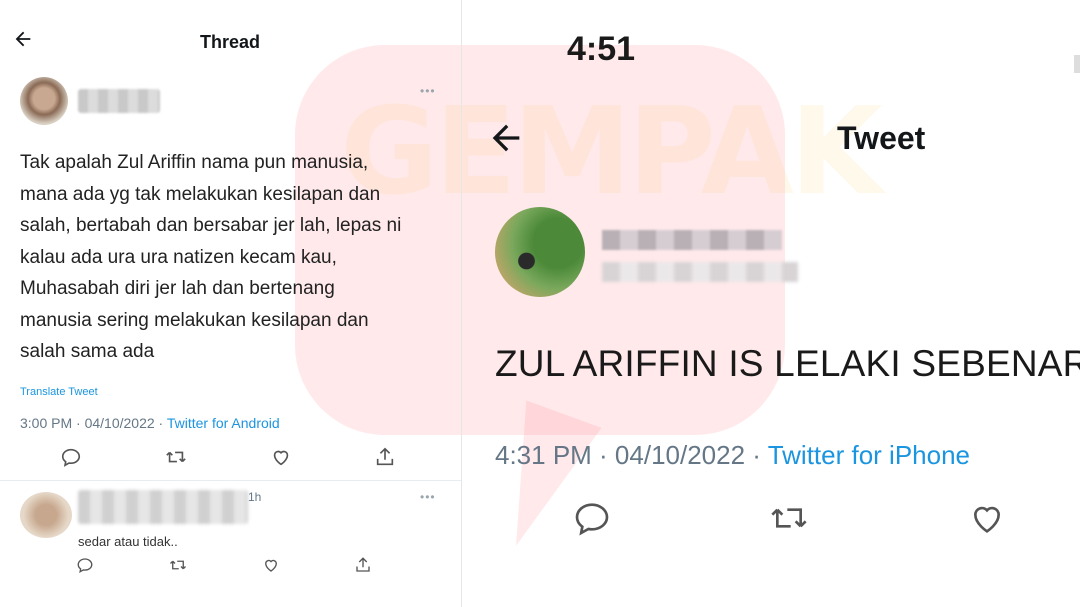 This screenshot has width=1080, height=607. I want to click on divider, so click(231, 480).